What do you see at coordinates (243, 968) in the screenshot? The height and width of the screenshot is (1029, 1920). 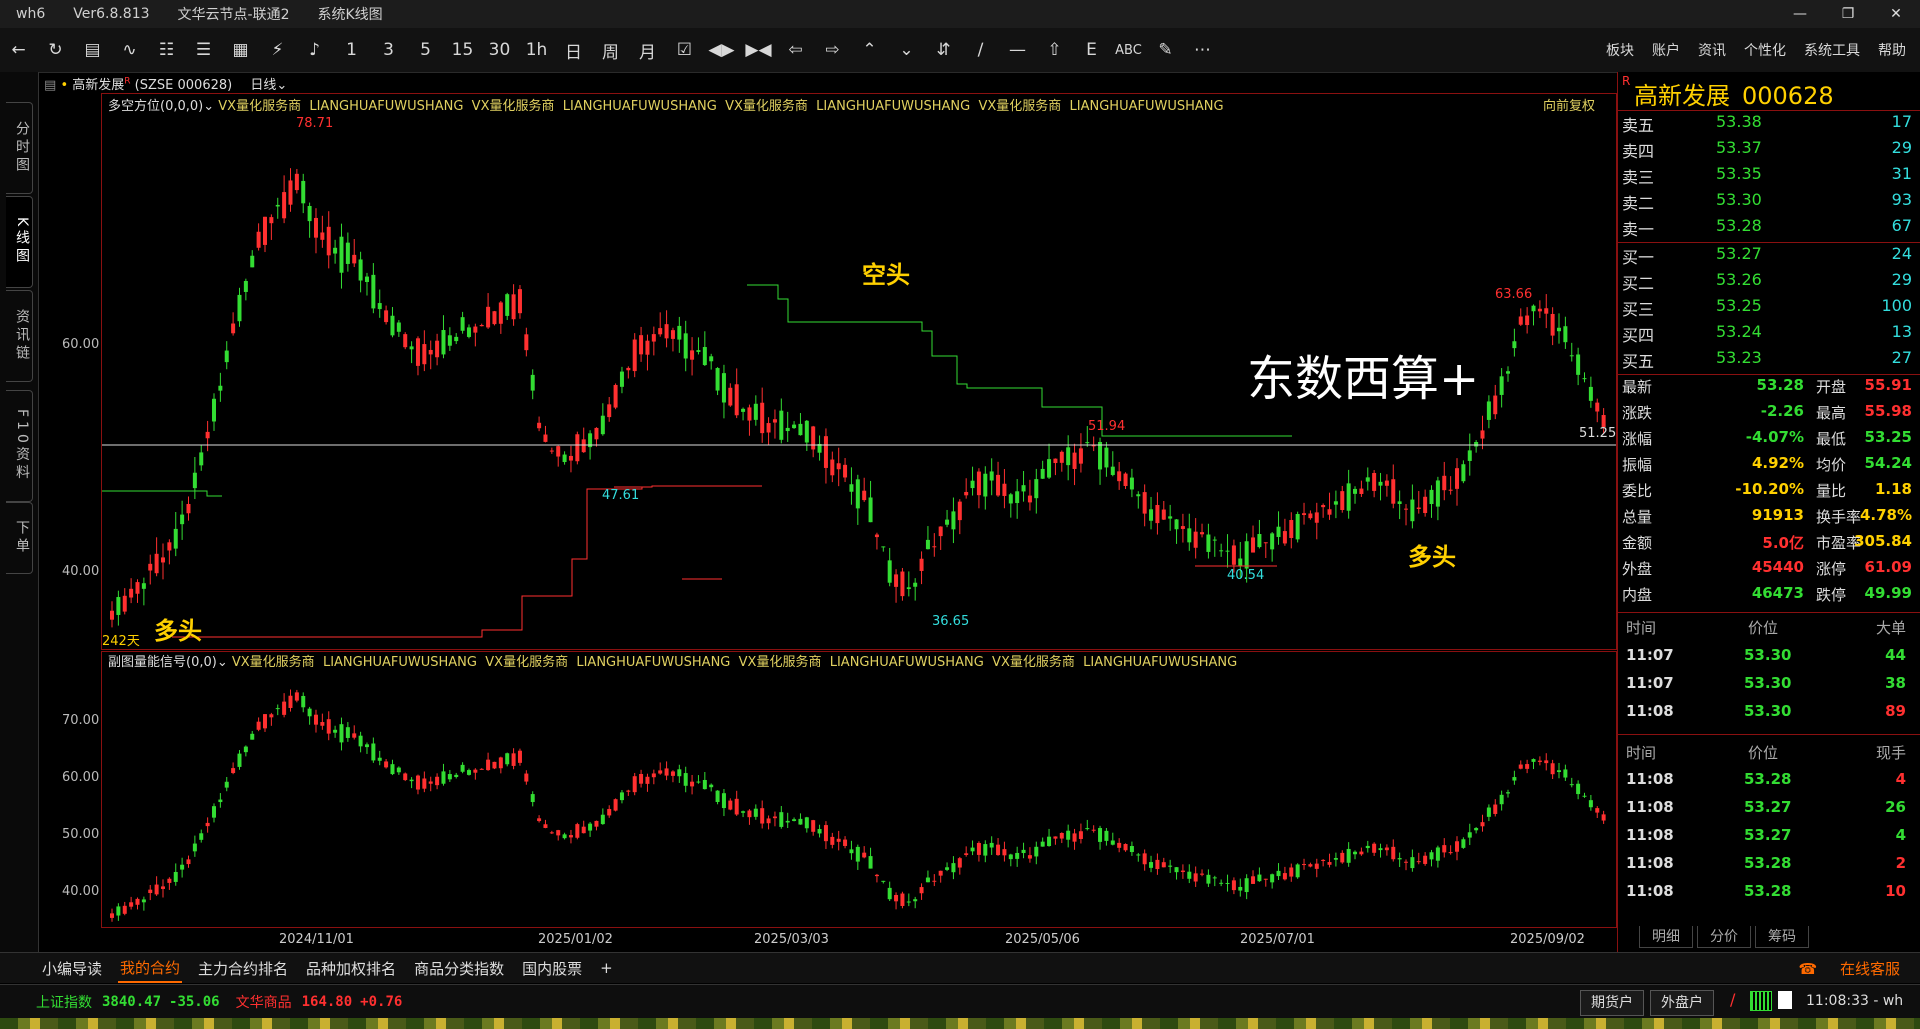 I see `tab-main-contract-rank: 主力合约排名` at bounding box center [243, 968].